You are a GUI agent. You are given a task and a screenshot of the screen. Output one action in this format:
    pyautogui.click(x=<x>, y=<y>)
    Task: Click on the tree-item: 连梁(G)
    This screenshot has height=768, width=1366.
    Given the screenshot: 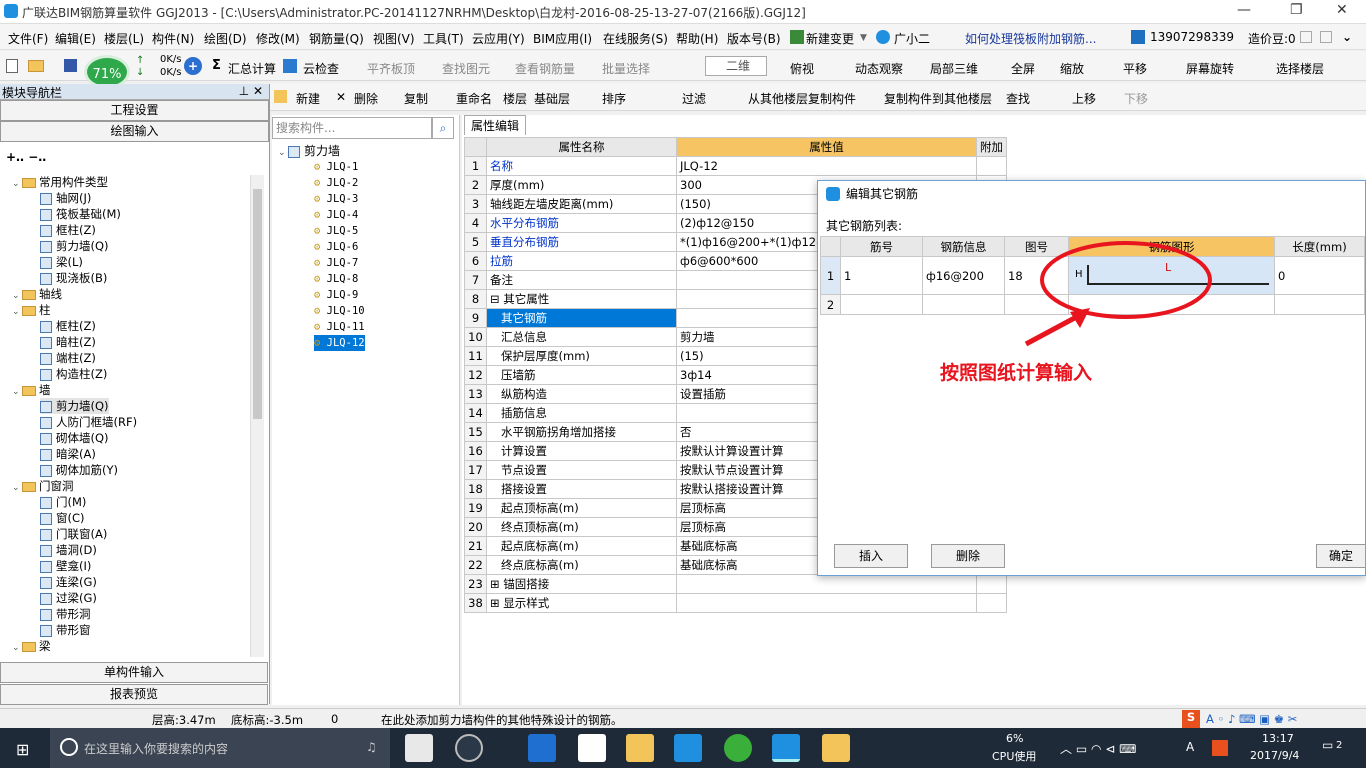 What is the action you would take?
    pyautogui.click(x=68, y=582)
    